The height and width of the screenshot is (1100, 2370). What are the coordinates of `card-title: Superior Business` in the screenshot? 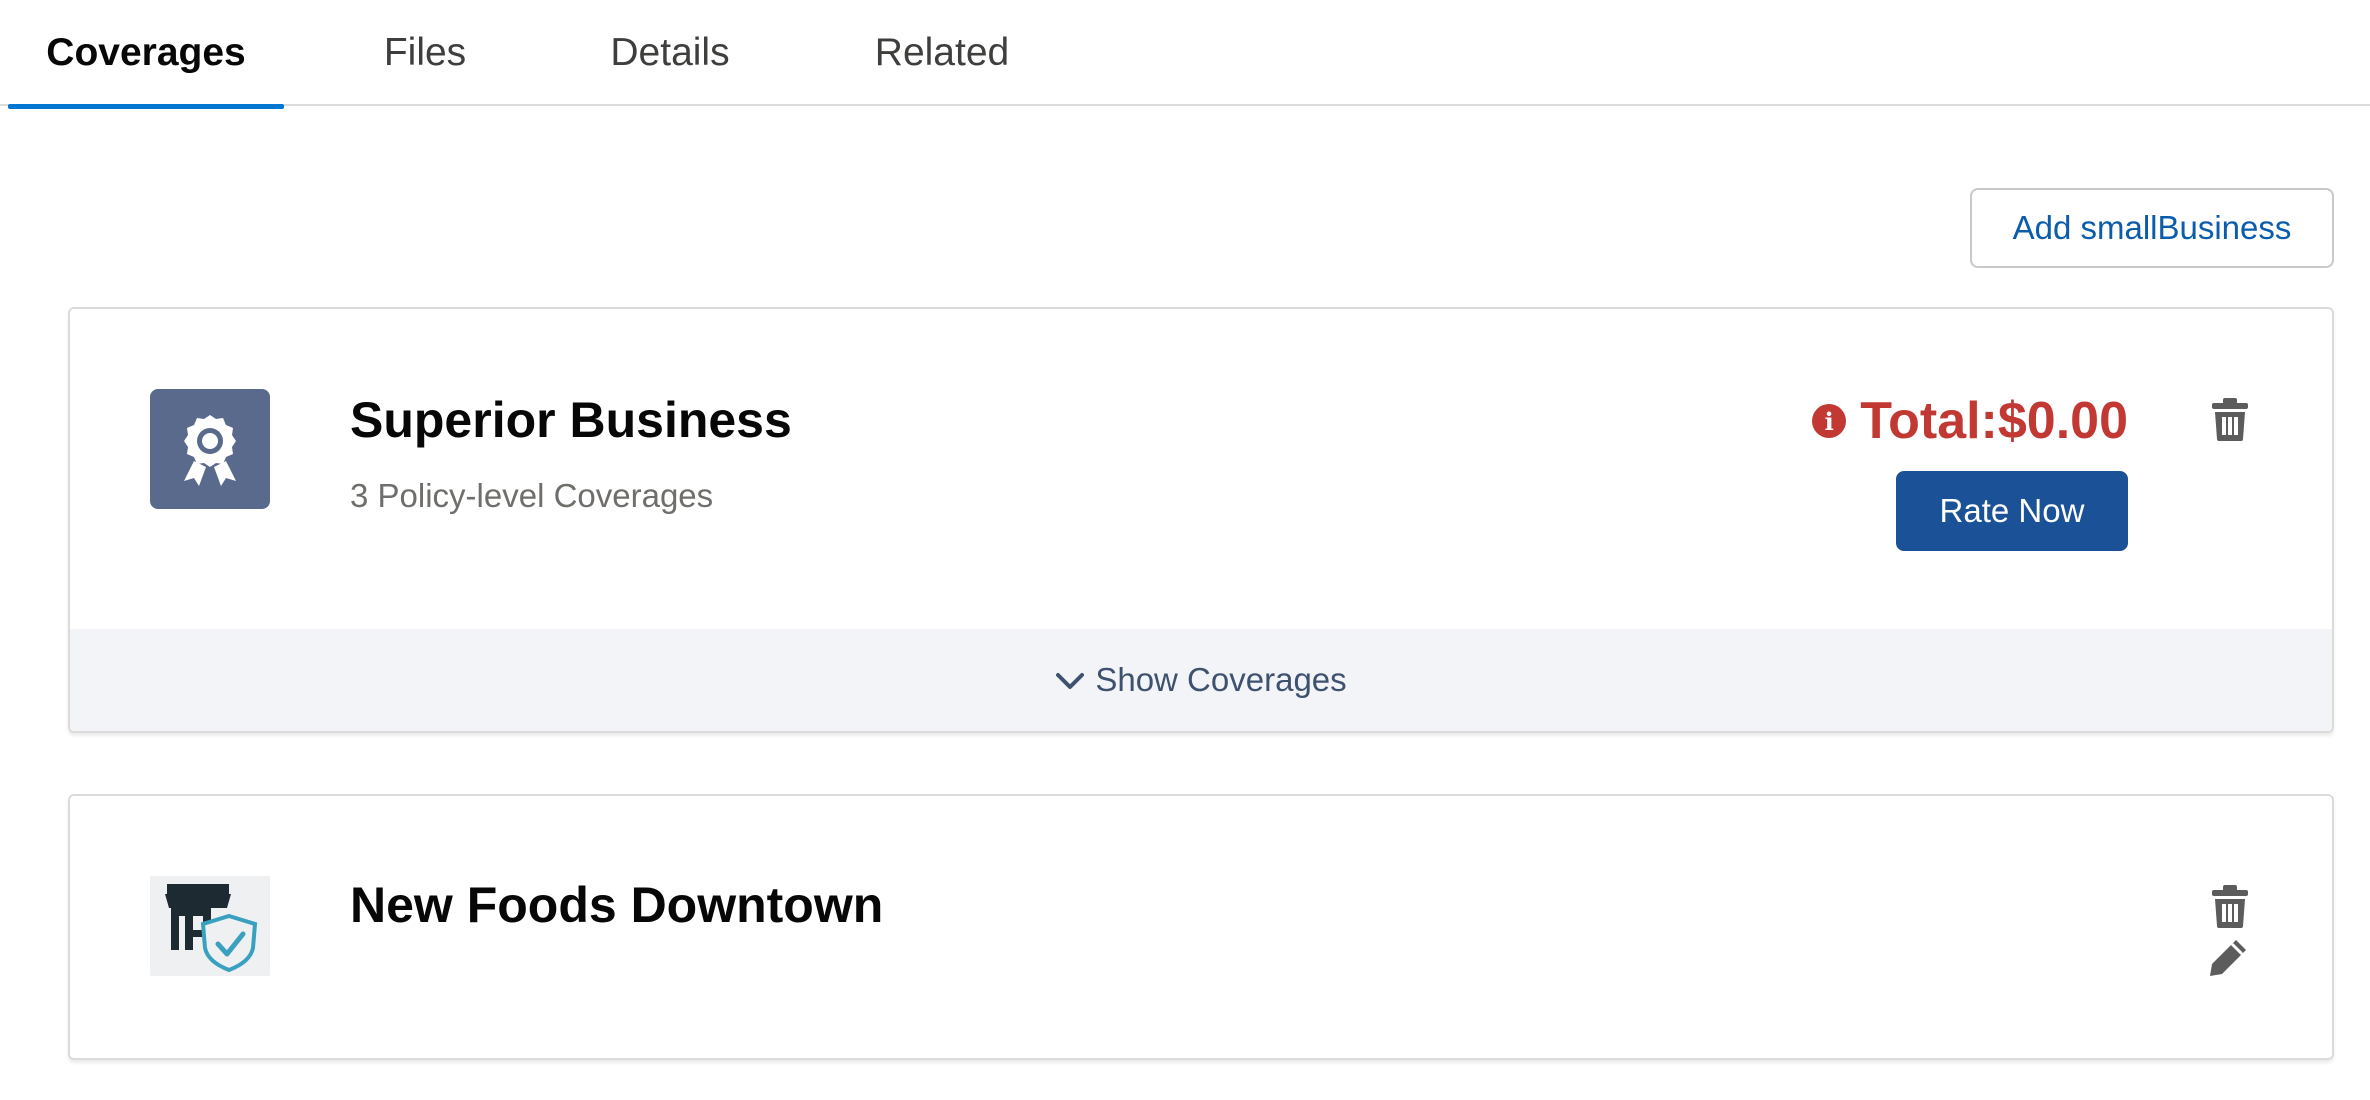 It's located at (571, 420).